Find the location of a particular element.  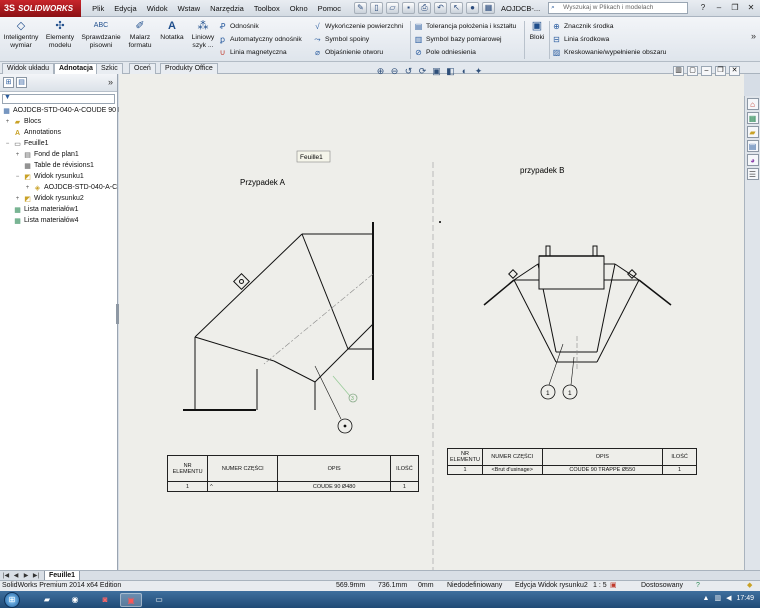

volume-icon: ◀ is located at coordinates (728, 598).